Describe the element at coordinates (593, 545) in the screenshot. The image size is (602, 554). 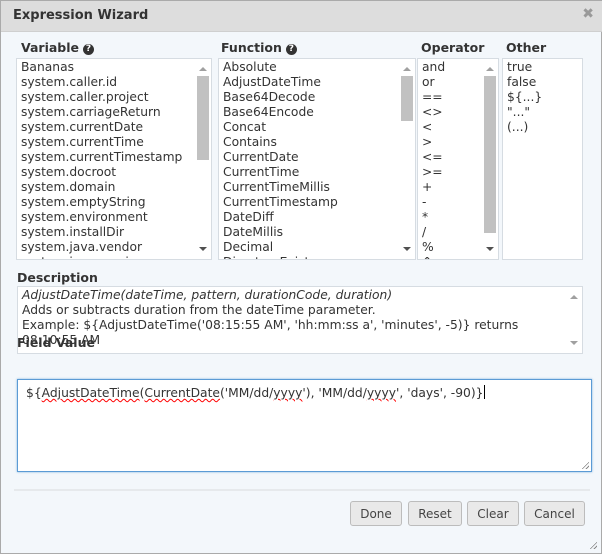
I see `dialog-resize-icon` at that location.